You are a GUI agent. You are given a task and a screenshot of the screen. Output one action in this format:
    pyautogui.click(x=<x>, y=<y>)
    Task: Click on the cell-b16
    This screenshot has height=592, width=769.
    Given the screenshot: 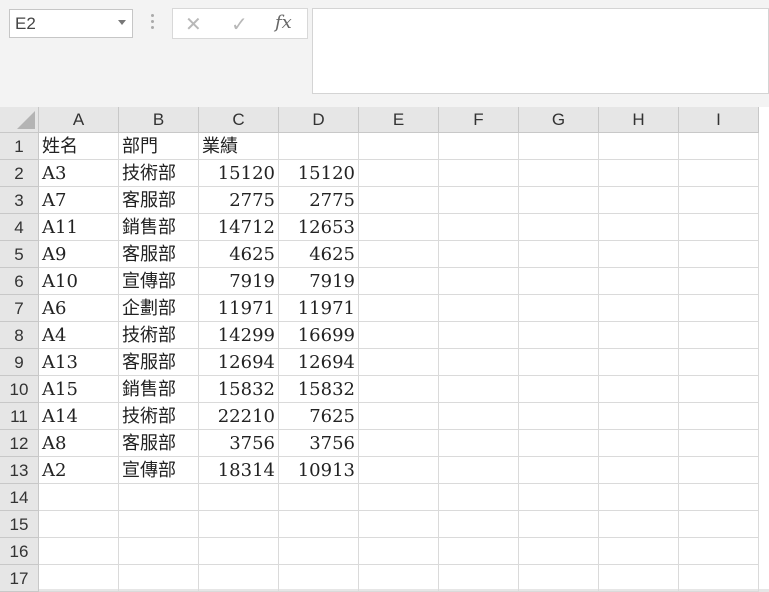 What is the action you would take?
    pyautogui.click(x=159, y=551)
    